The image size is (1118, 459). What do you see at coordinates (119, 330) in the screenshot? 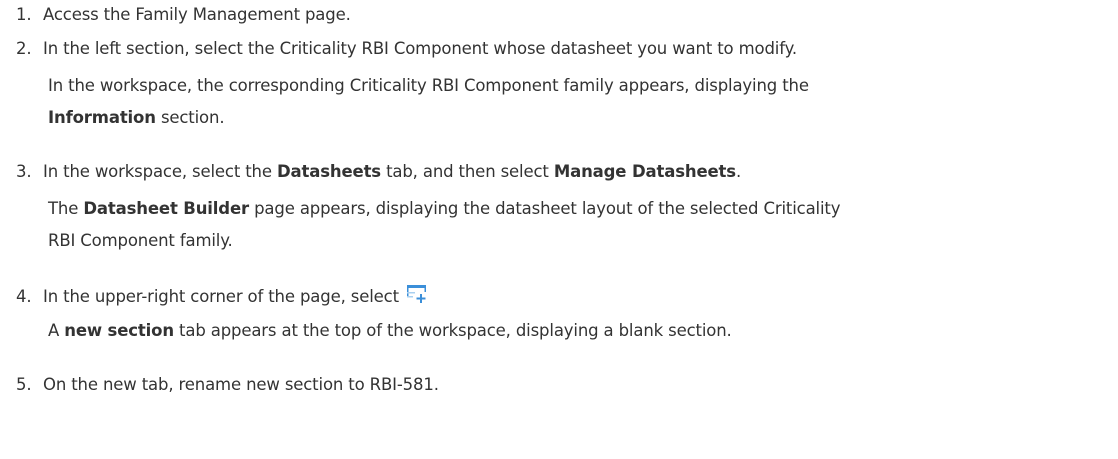
I see `ui-term-new-section: new section` at bounding box center [119, 330].